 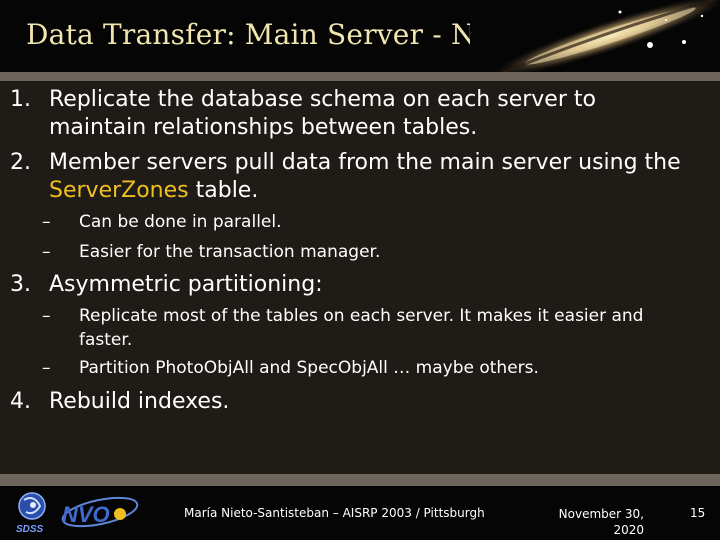 I want to click on page-number: 15, so click(x=698, y=513).